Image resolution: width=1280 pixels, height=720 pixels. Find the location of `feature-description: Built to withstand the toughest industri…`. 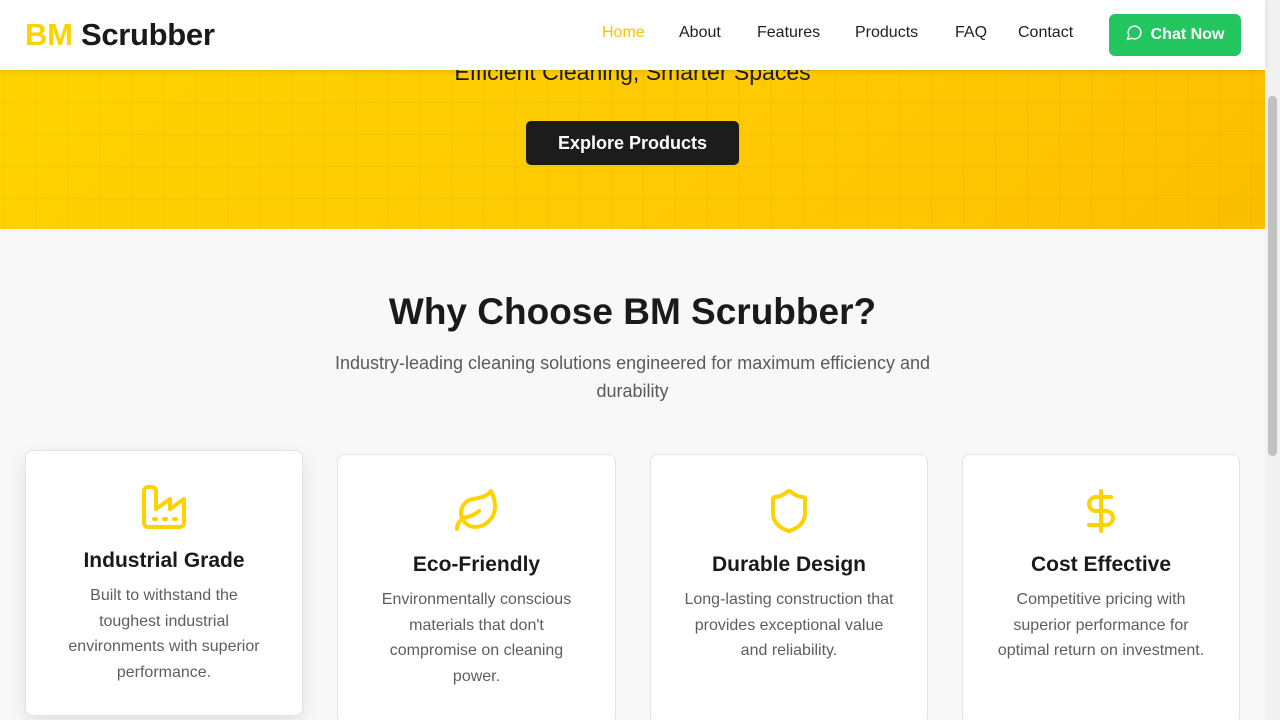

feature-description: Built to withstand the toughest industri… is located at coordinates (164, 634).